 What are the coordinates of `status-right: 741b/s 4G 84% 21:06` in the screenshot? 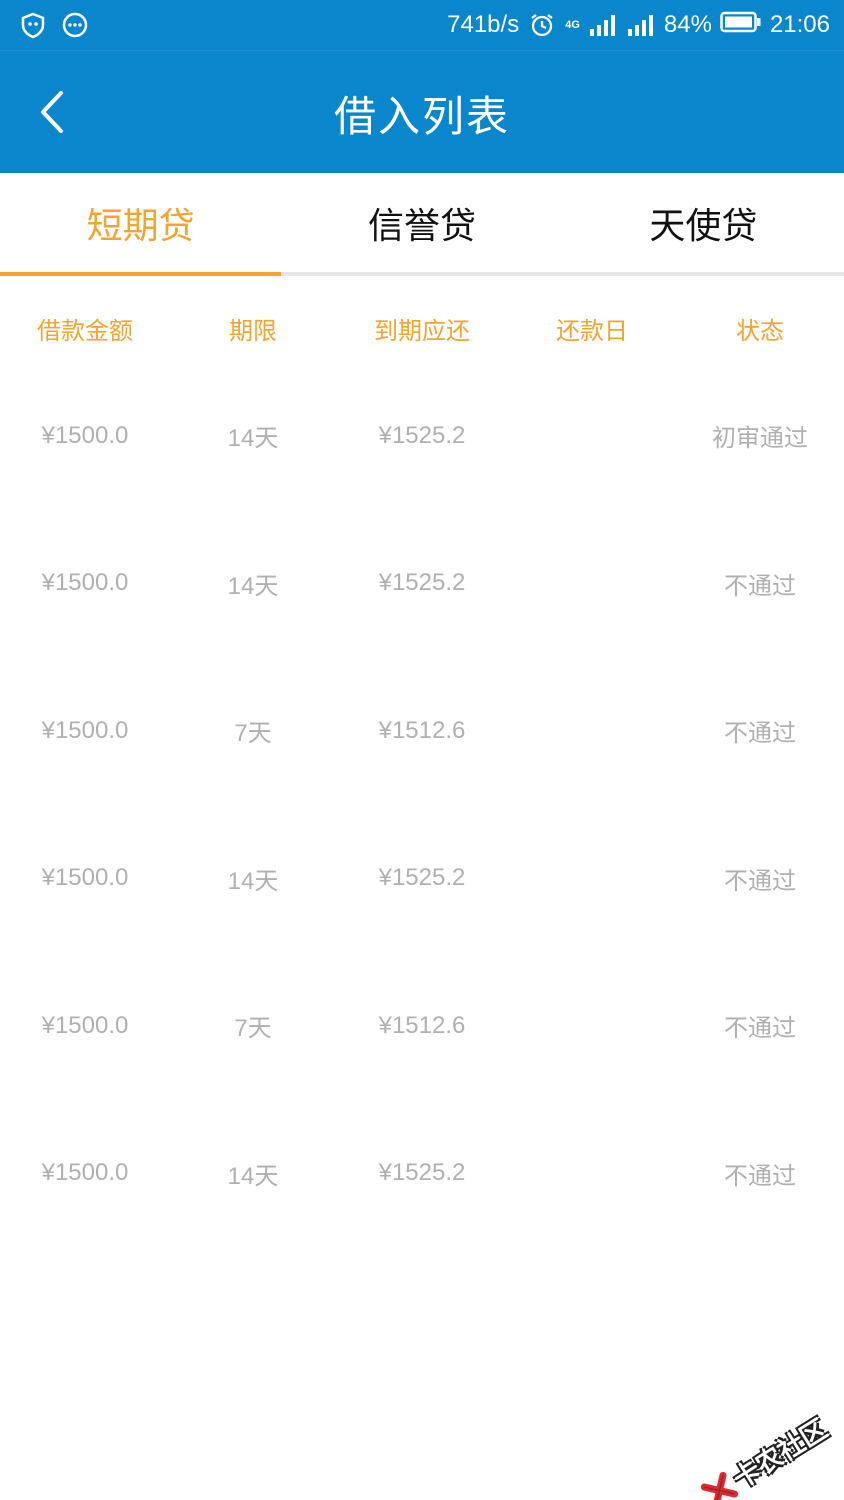 It's located at (638, 25).